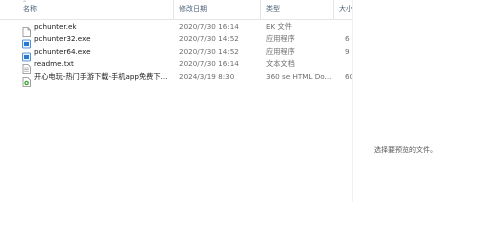  Describe the element at coordinates (55, 26) in the screenshot. I see `file-name: pchunter.ek` at that location.